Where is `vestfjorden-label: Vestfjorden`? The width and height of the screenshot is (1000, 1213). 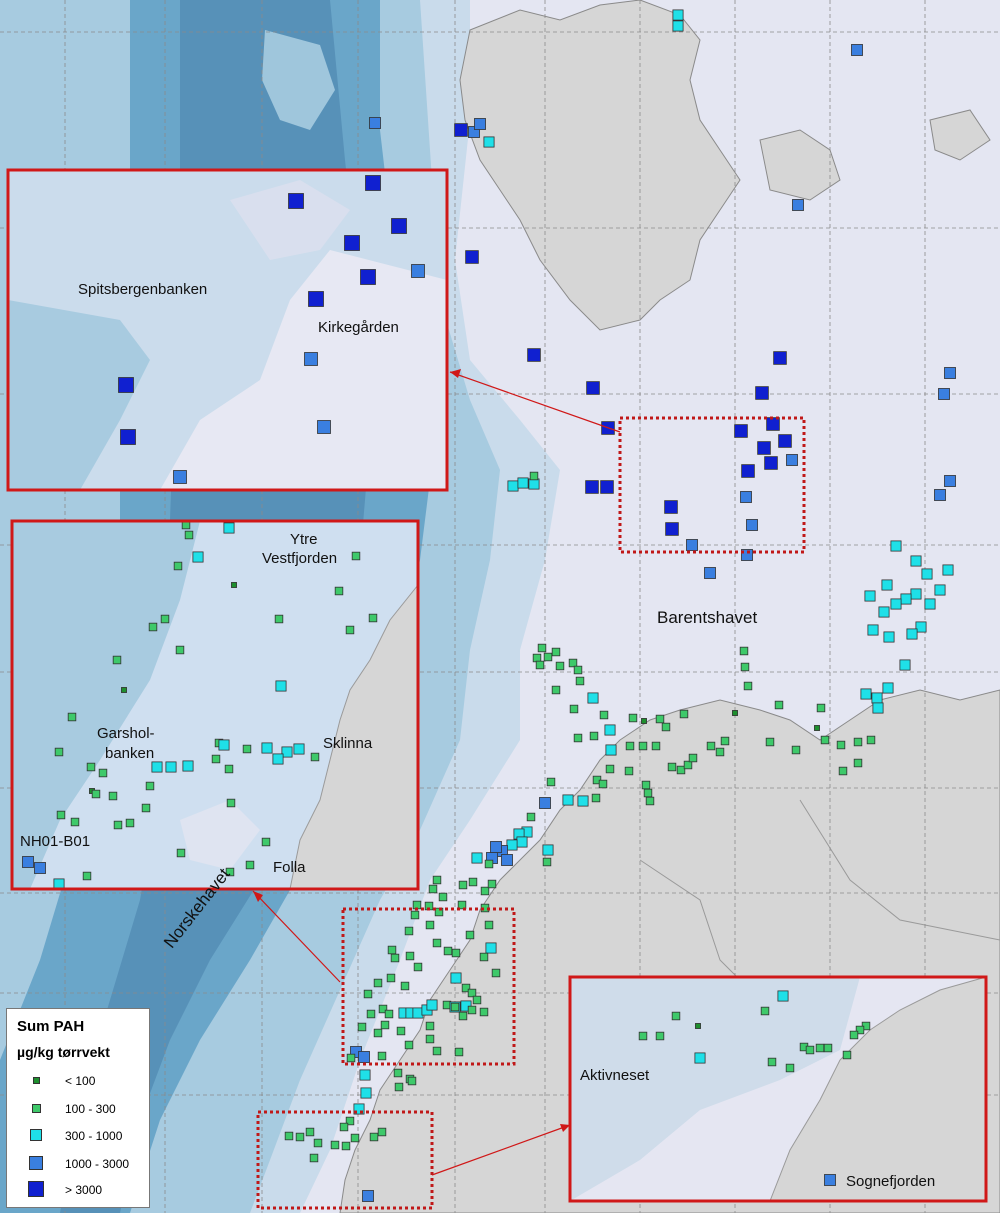 vestfjorden-label: Vestfjorden is located at coordinates (300, 558).